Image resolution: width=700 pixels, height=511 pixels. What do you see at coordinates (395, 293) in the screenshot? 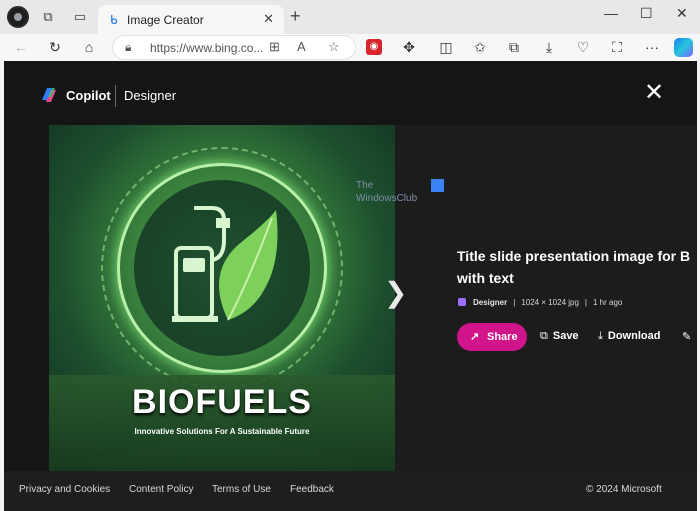
I see `next-image-chevron-icon: ❯` at bounding box center [395, 293].